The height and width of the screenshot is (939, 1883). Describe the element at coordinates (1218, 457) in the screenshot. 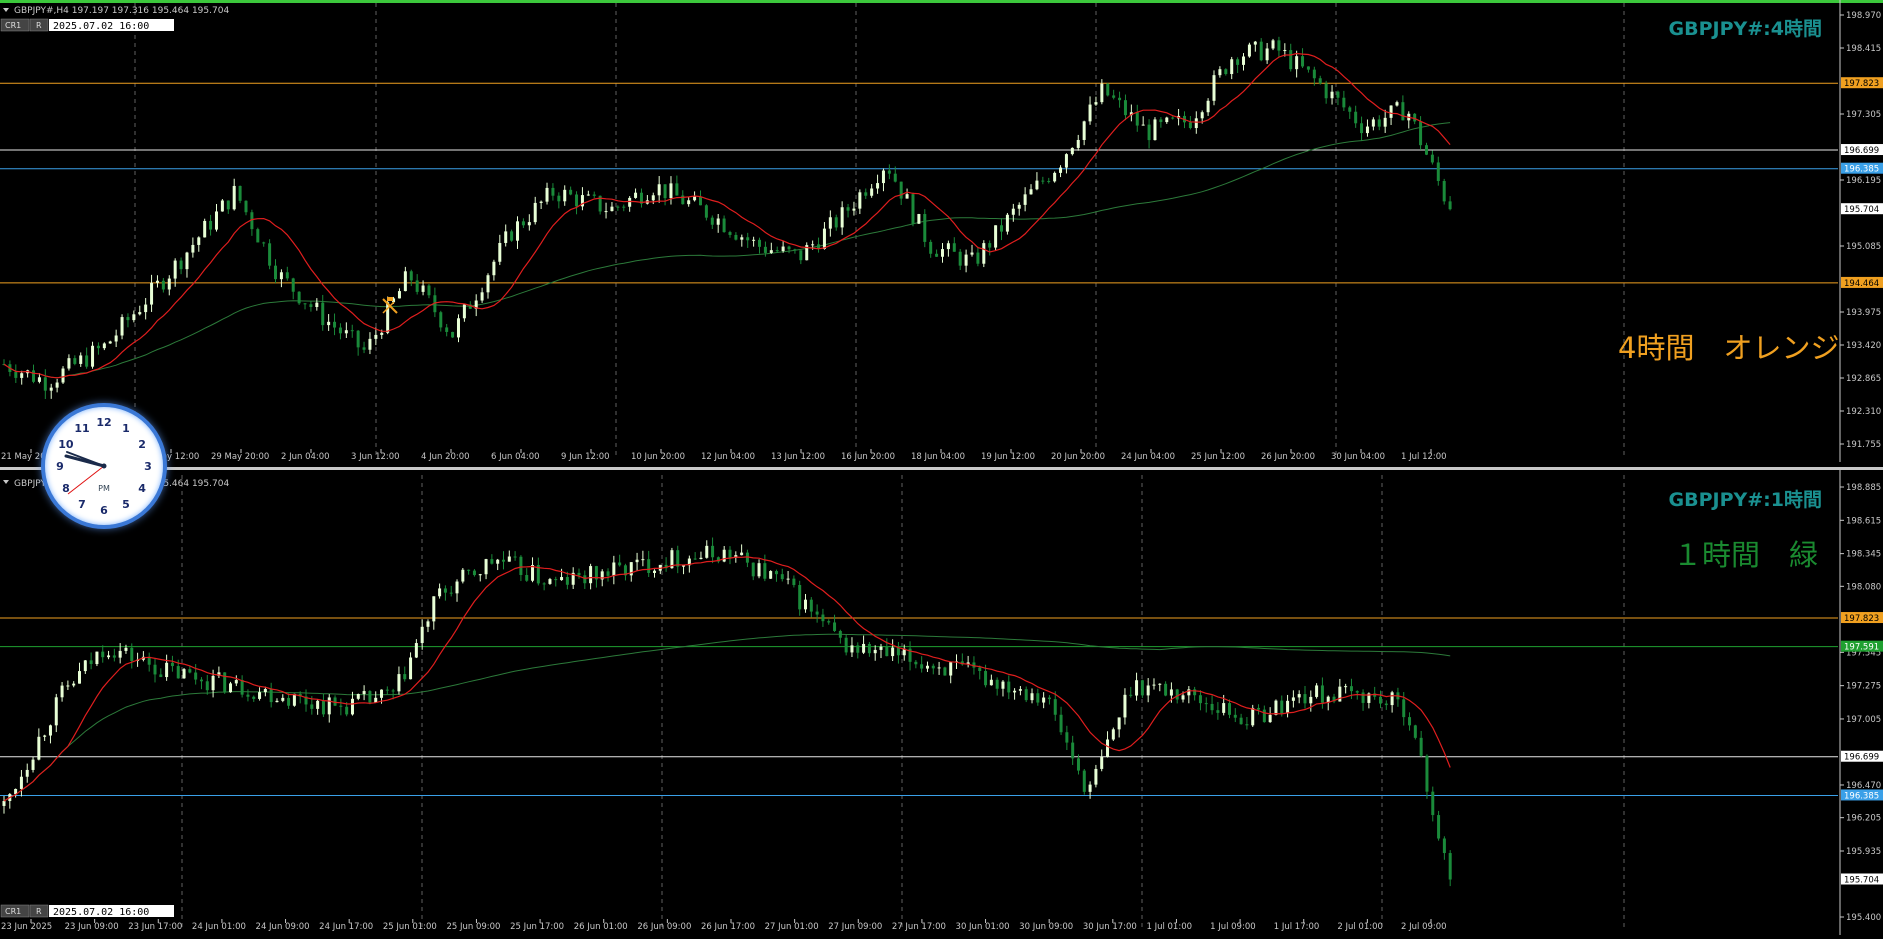

I see `top-time-label: 25 Jun 12:00` at that location.